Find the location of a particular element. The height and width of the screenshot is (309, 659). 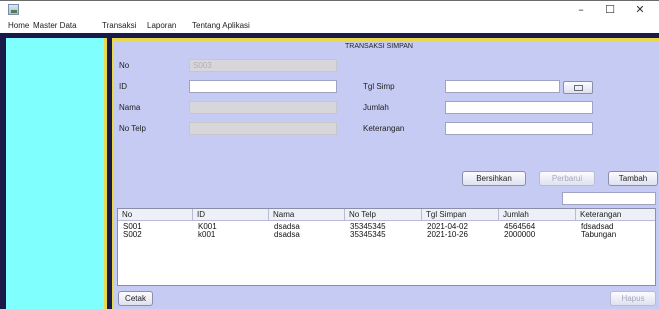

cell-jumlah: 2000000 is located at coordinates (520, 234).